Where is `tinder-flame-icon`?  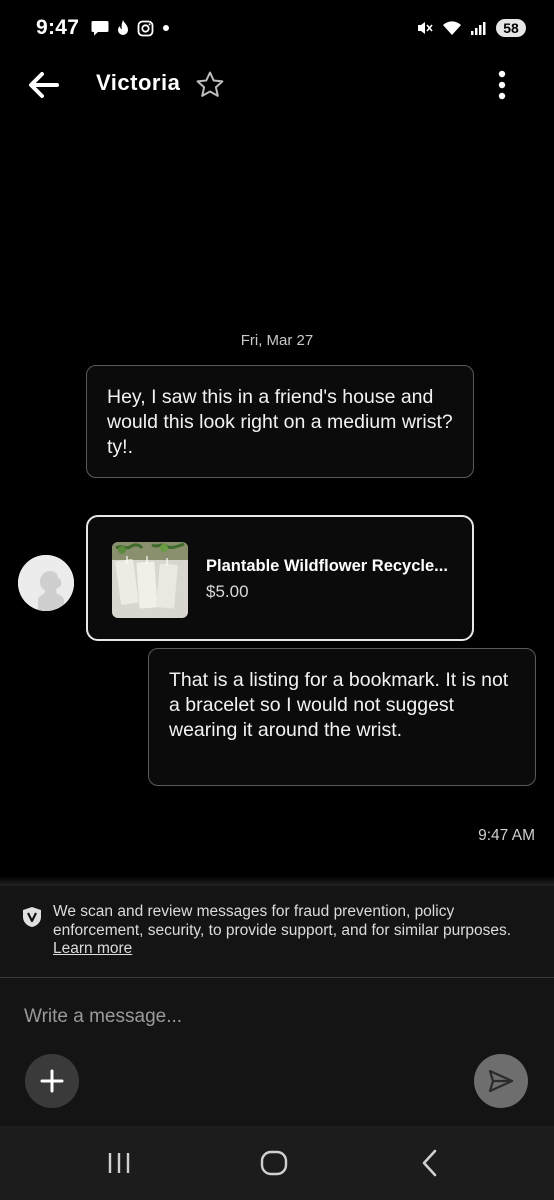
tinder-flame-icon is located at coordinates (123, 27).